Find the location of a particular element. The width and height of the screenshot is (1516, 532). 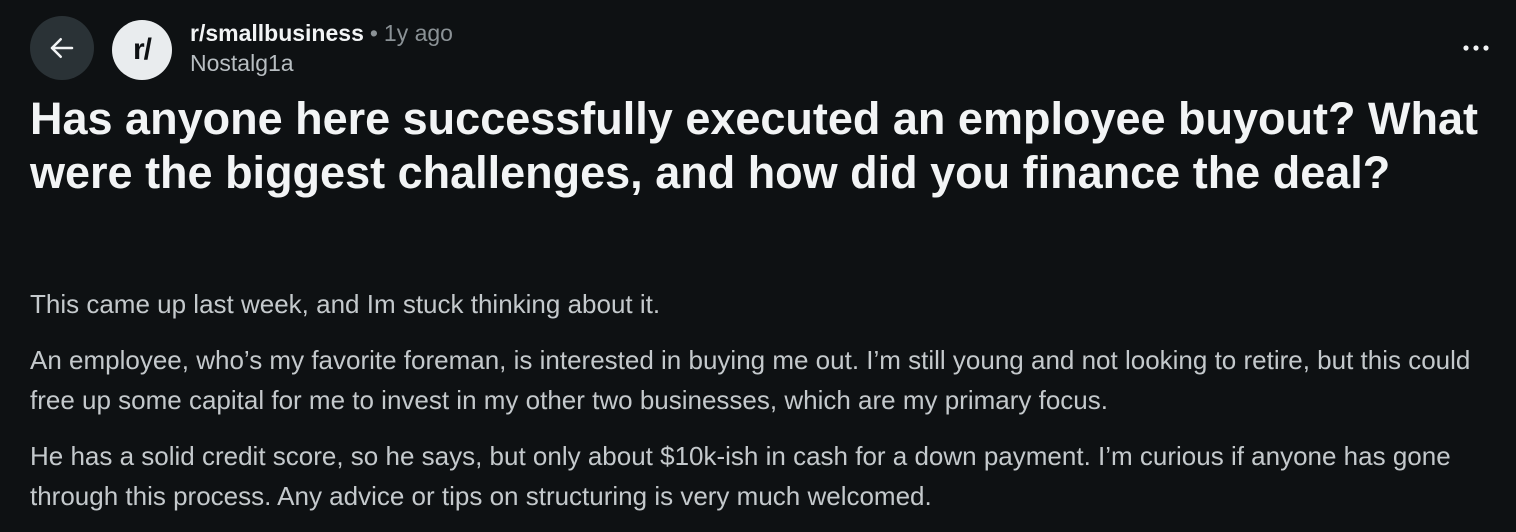

subreddit-avatar: r/ is located at coordinates (142, 50).